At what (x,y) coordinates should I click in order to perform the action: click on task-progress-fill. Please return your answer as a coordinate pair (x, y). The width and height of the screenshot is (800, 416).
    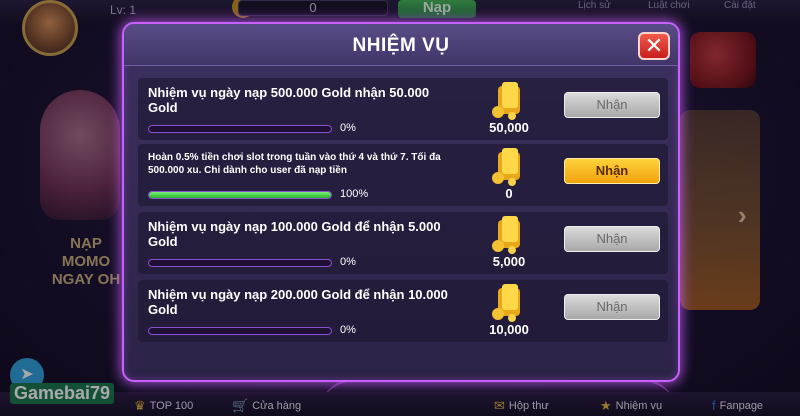
    Looking at the image, I should click on (240, 195).